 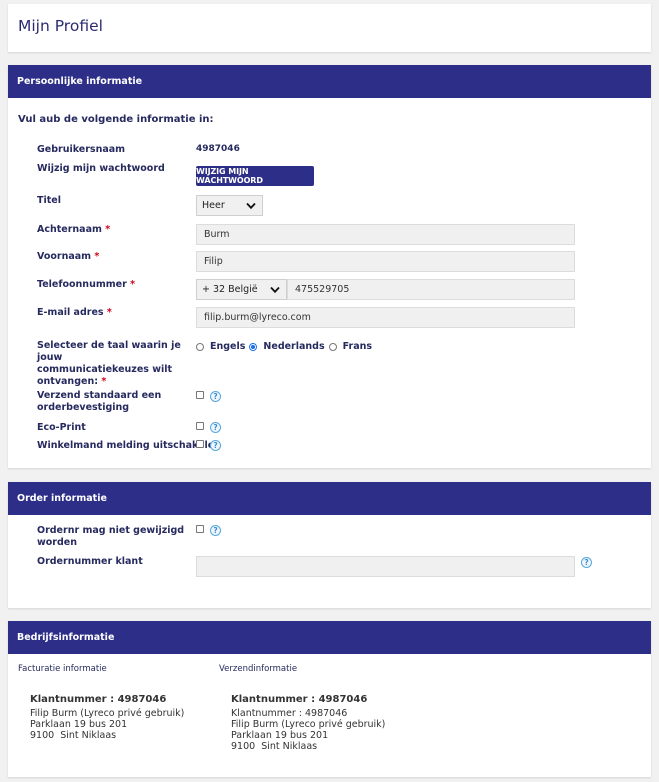 What do you see at coordinates (62, 498) in the screenshot?
I see `order-info-title: Order informatie` at bounding box center [62, 498].